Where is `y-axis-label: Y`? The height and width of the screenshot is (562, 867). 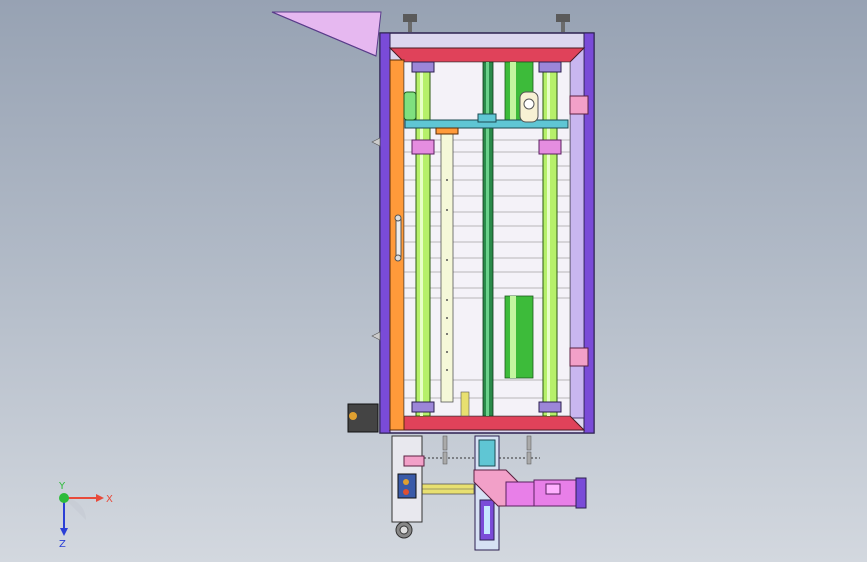
y-axis-label: Y is located at coordinates (62, 486).